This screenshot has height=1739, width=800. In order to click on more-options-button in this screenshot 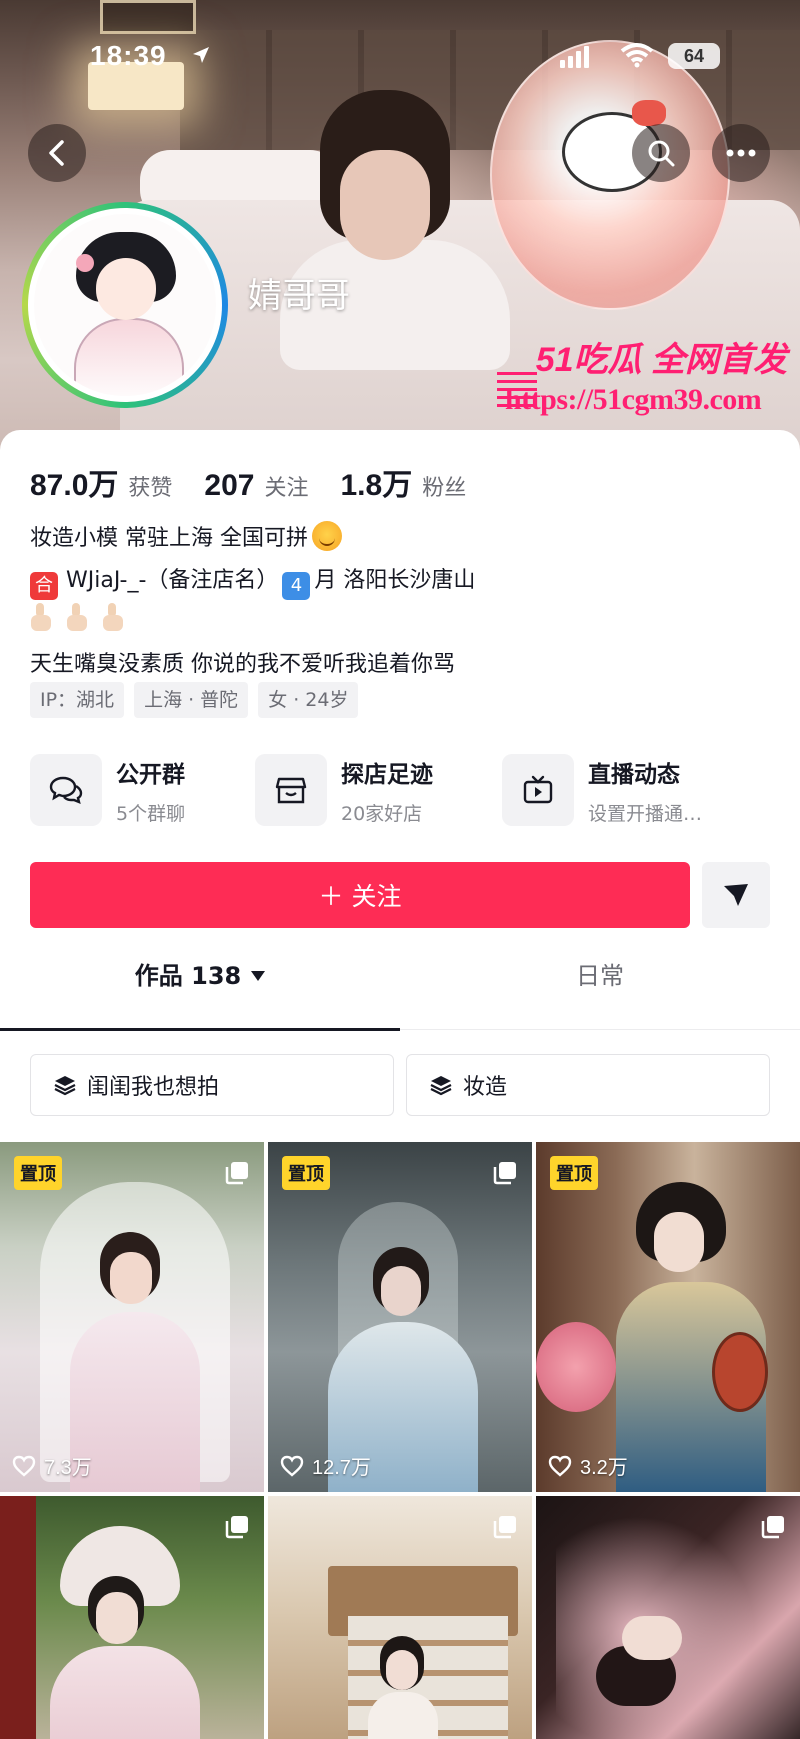, I will do `click(741, 153)`.